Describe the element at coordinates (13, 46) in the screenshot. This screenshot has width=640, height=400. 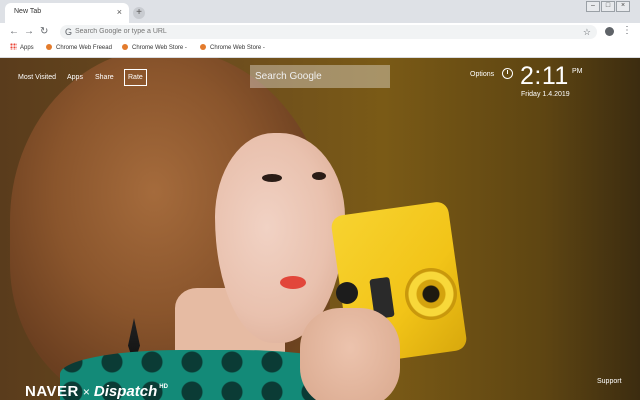
I see `apps-grid-icon` at that location.